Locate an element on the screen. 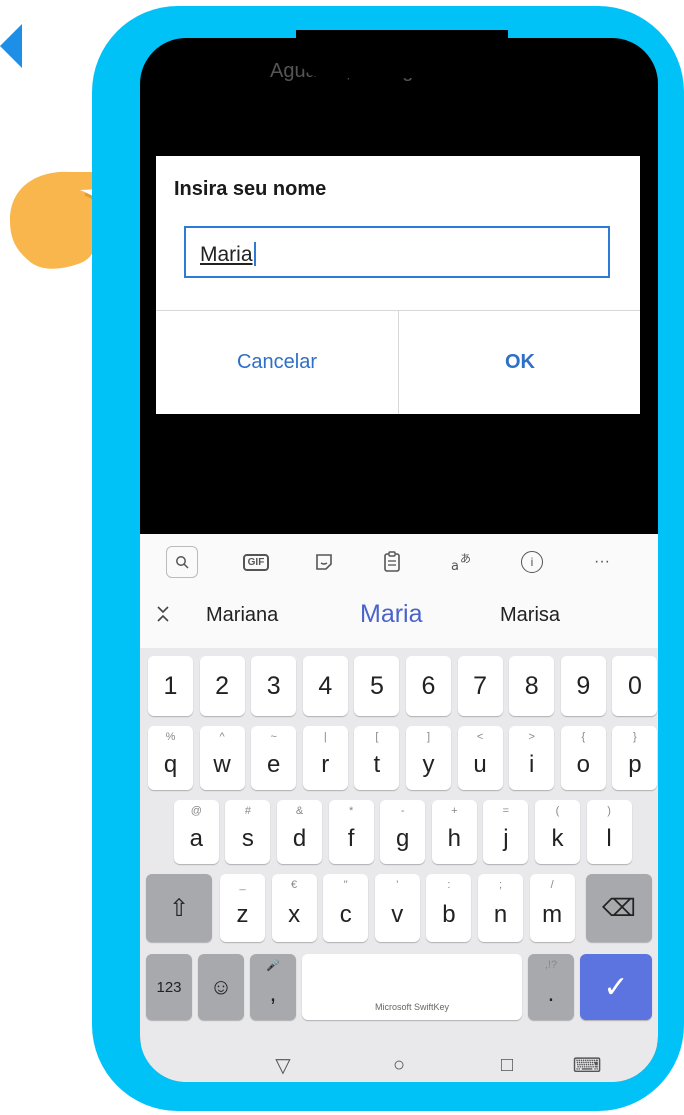 The width and height of the screenshot is (684, 1115). key-n: ; n is located at coordinates (500, 908).